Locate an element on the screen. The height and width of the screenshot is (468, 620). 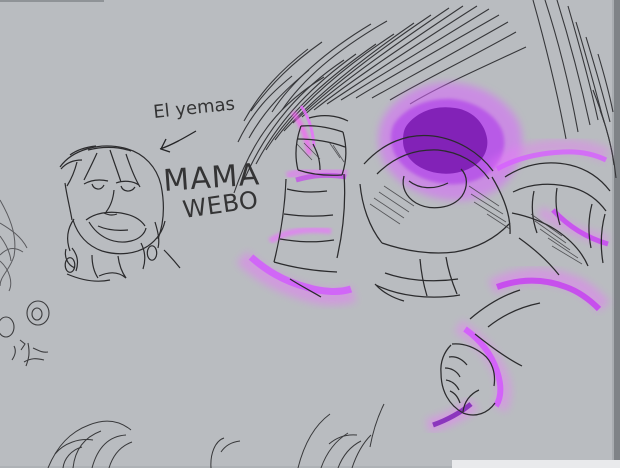
bottom-scribbles is located at coordinates (216, 435).